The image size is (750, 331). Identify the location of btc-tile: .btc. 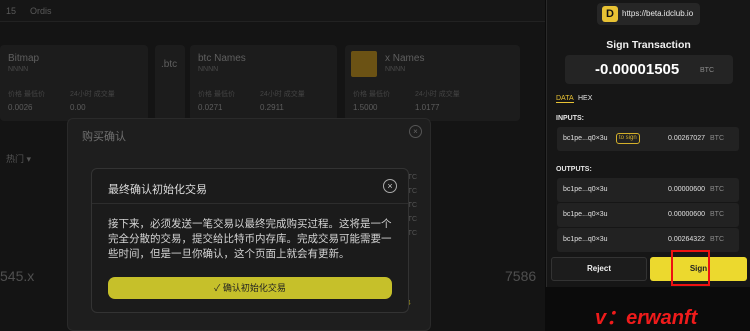
(170, 83).